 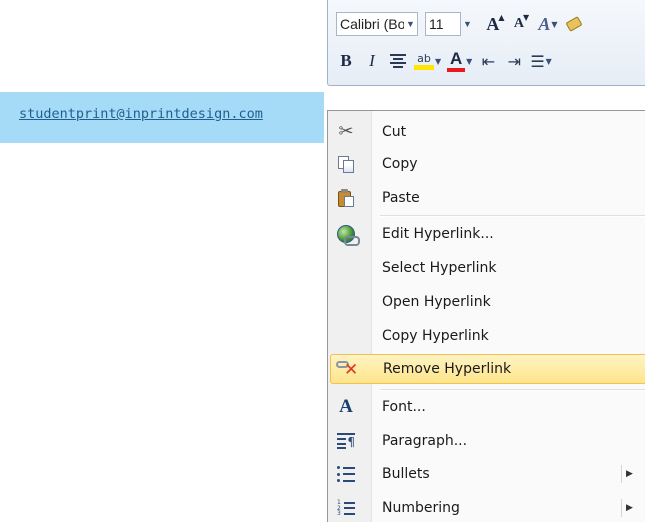 I want to click on menu-item-cut: ✂ Cut, so click(x=487, y=132).